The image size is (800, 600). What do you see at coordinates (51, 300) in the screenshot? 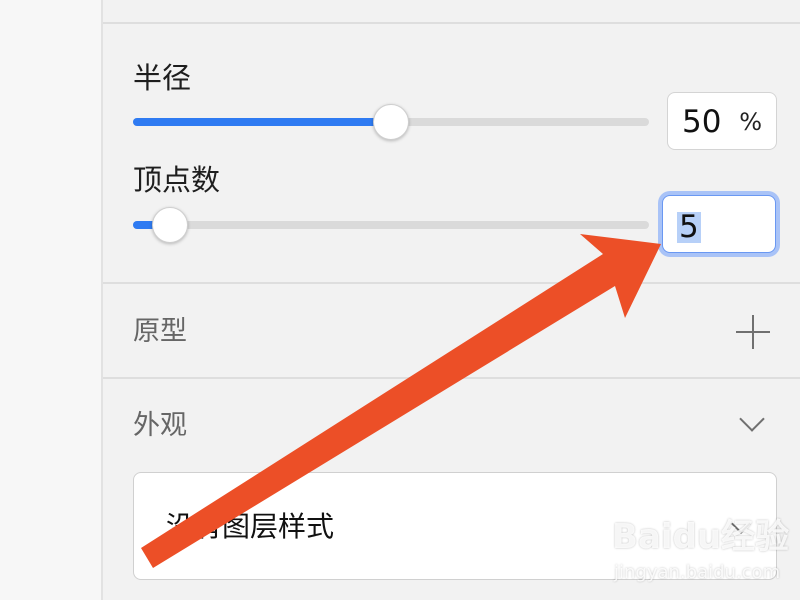
I see `canvas-area` at bounding box center [51, 300].